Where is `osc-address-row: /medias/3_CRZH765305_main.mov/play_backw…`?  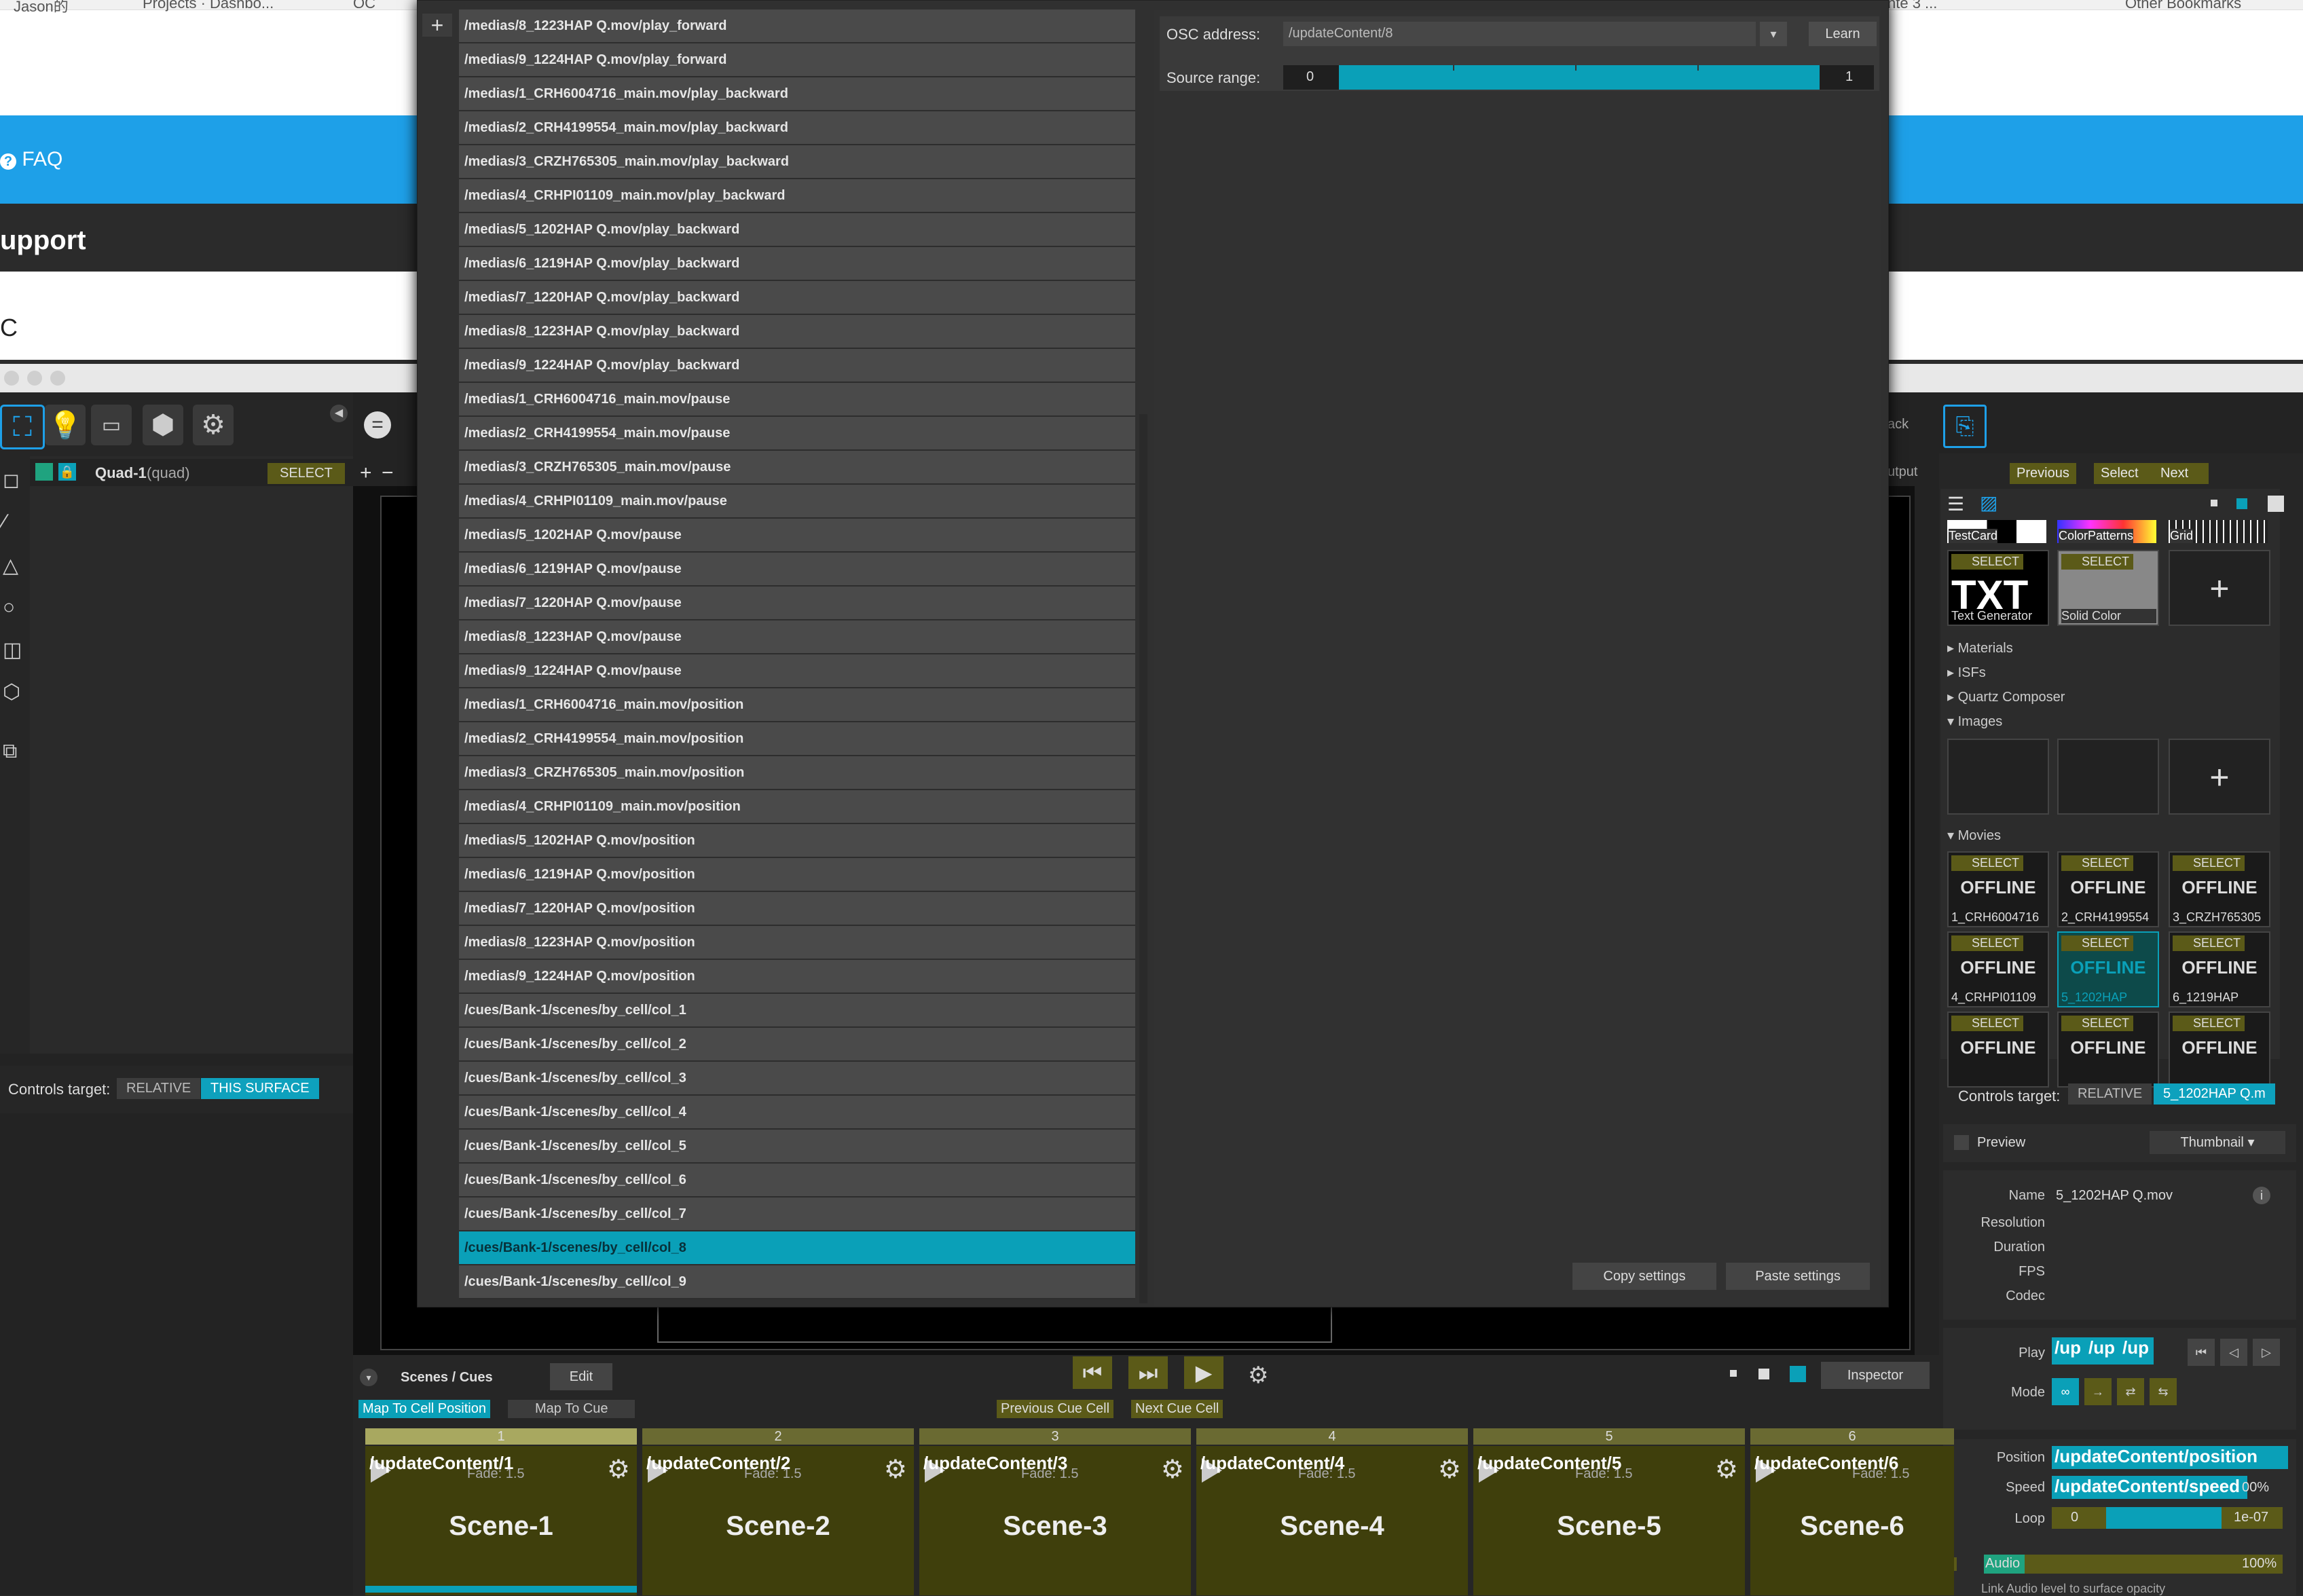 osc-address-row: /medias/3_CRZH765305_main.mov/play_backw… is located at coordinates (797, 162).